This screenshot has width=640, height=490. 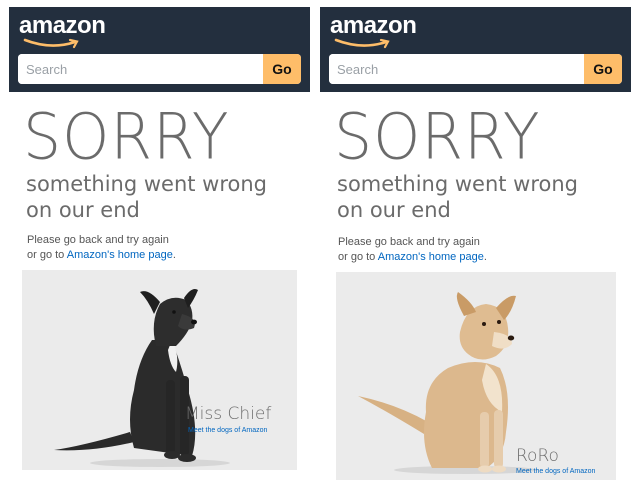 What do you see at coordinates (228, 414) in the screenshot?
I see `dog-name: Miss Chief` at bounding box center [228, 414].